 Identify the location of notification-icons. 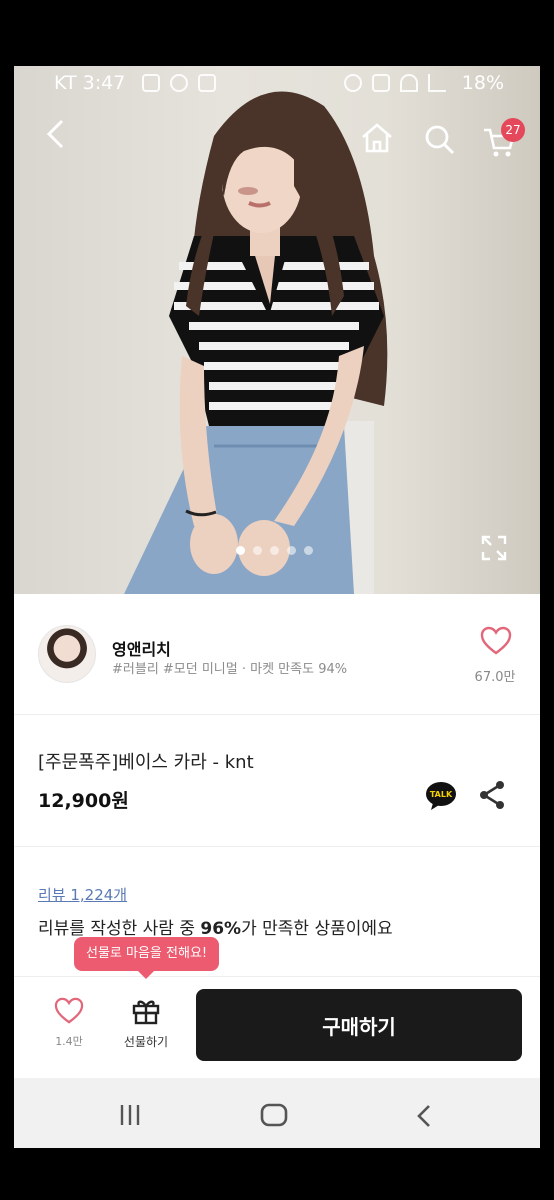
(179, 83).